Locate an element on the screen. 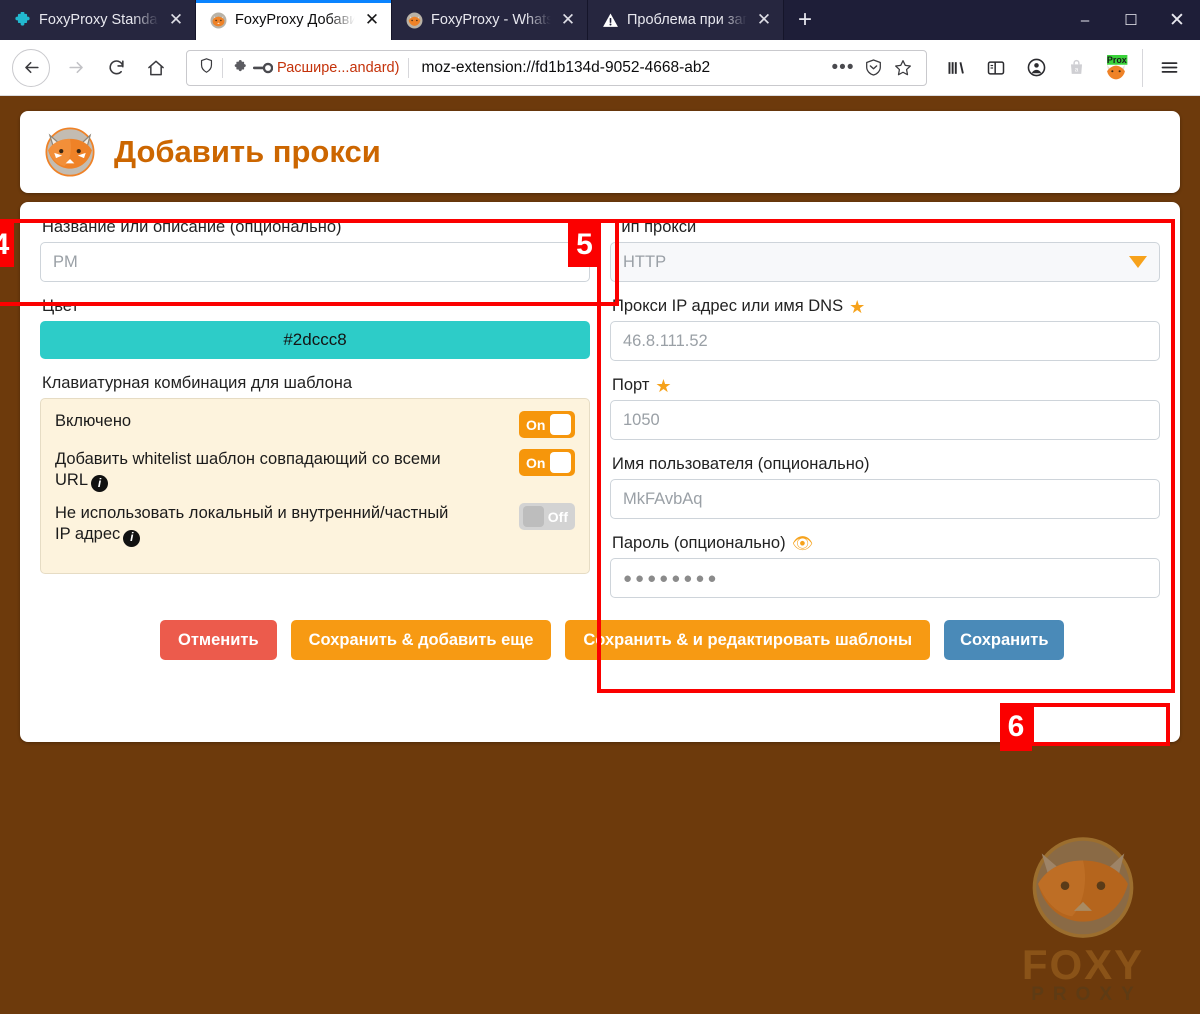 The width and height of the screenshot is (1200, 1014). window-maximize-button: ☐ is located at coordinates (1131, 20).